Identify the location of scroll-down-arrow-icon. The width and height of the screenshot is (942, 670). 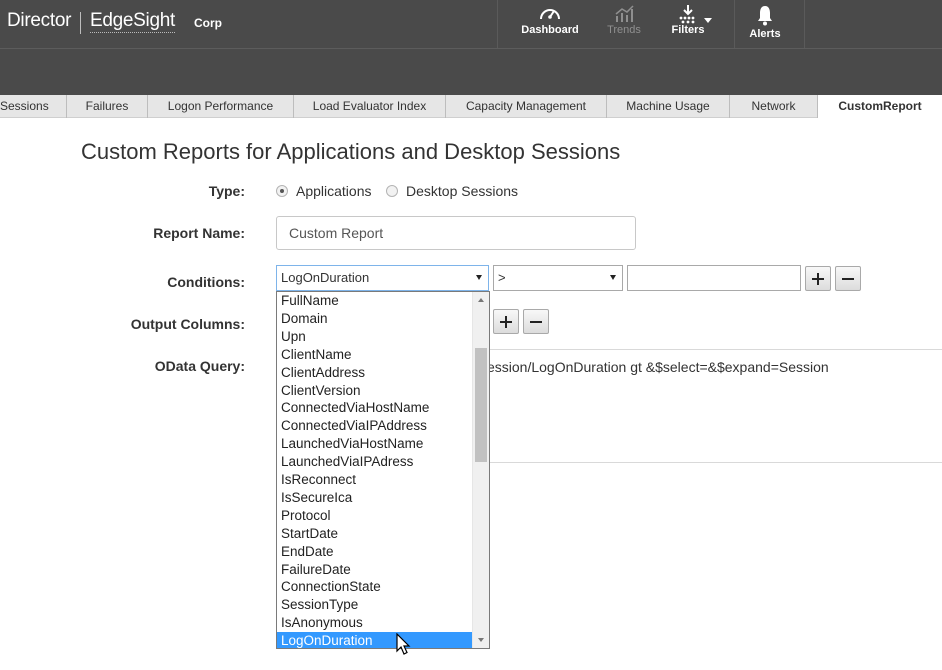
(481, 640).